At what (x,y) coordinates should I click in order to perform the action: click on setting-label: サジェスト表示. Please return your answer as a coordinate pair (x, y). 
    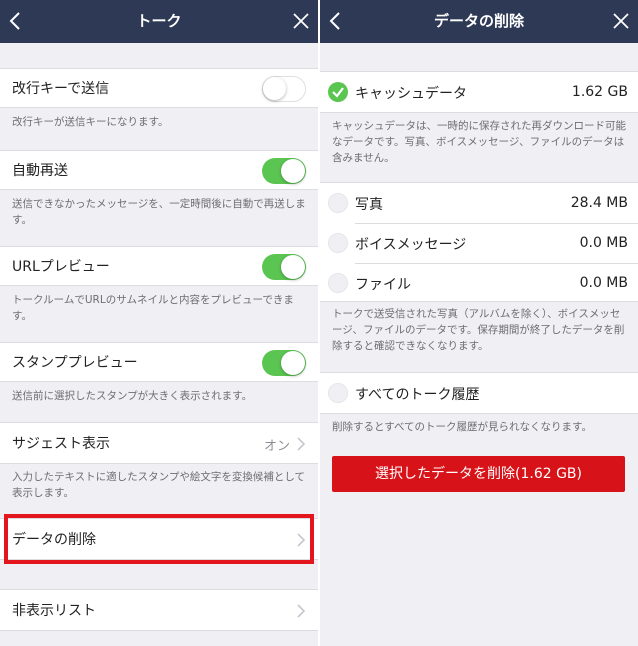
    Looking at the image, I should click on (61, 444).